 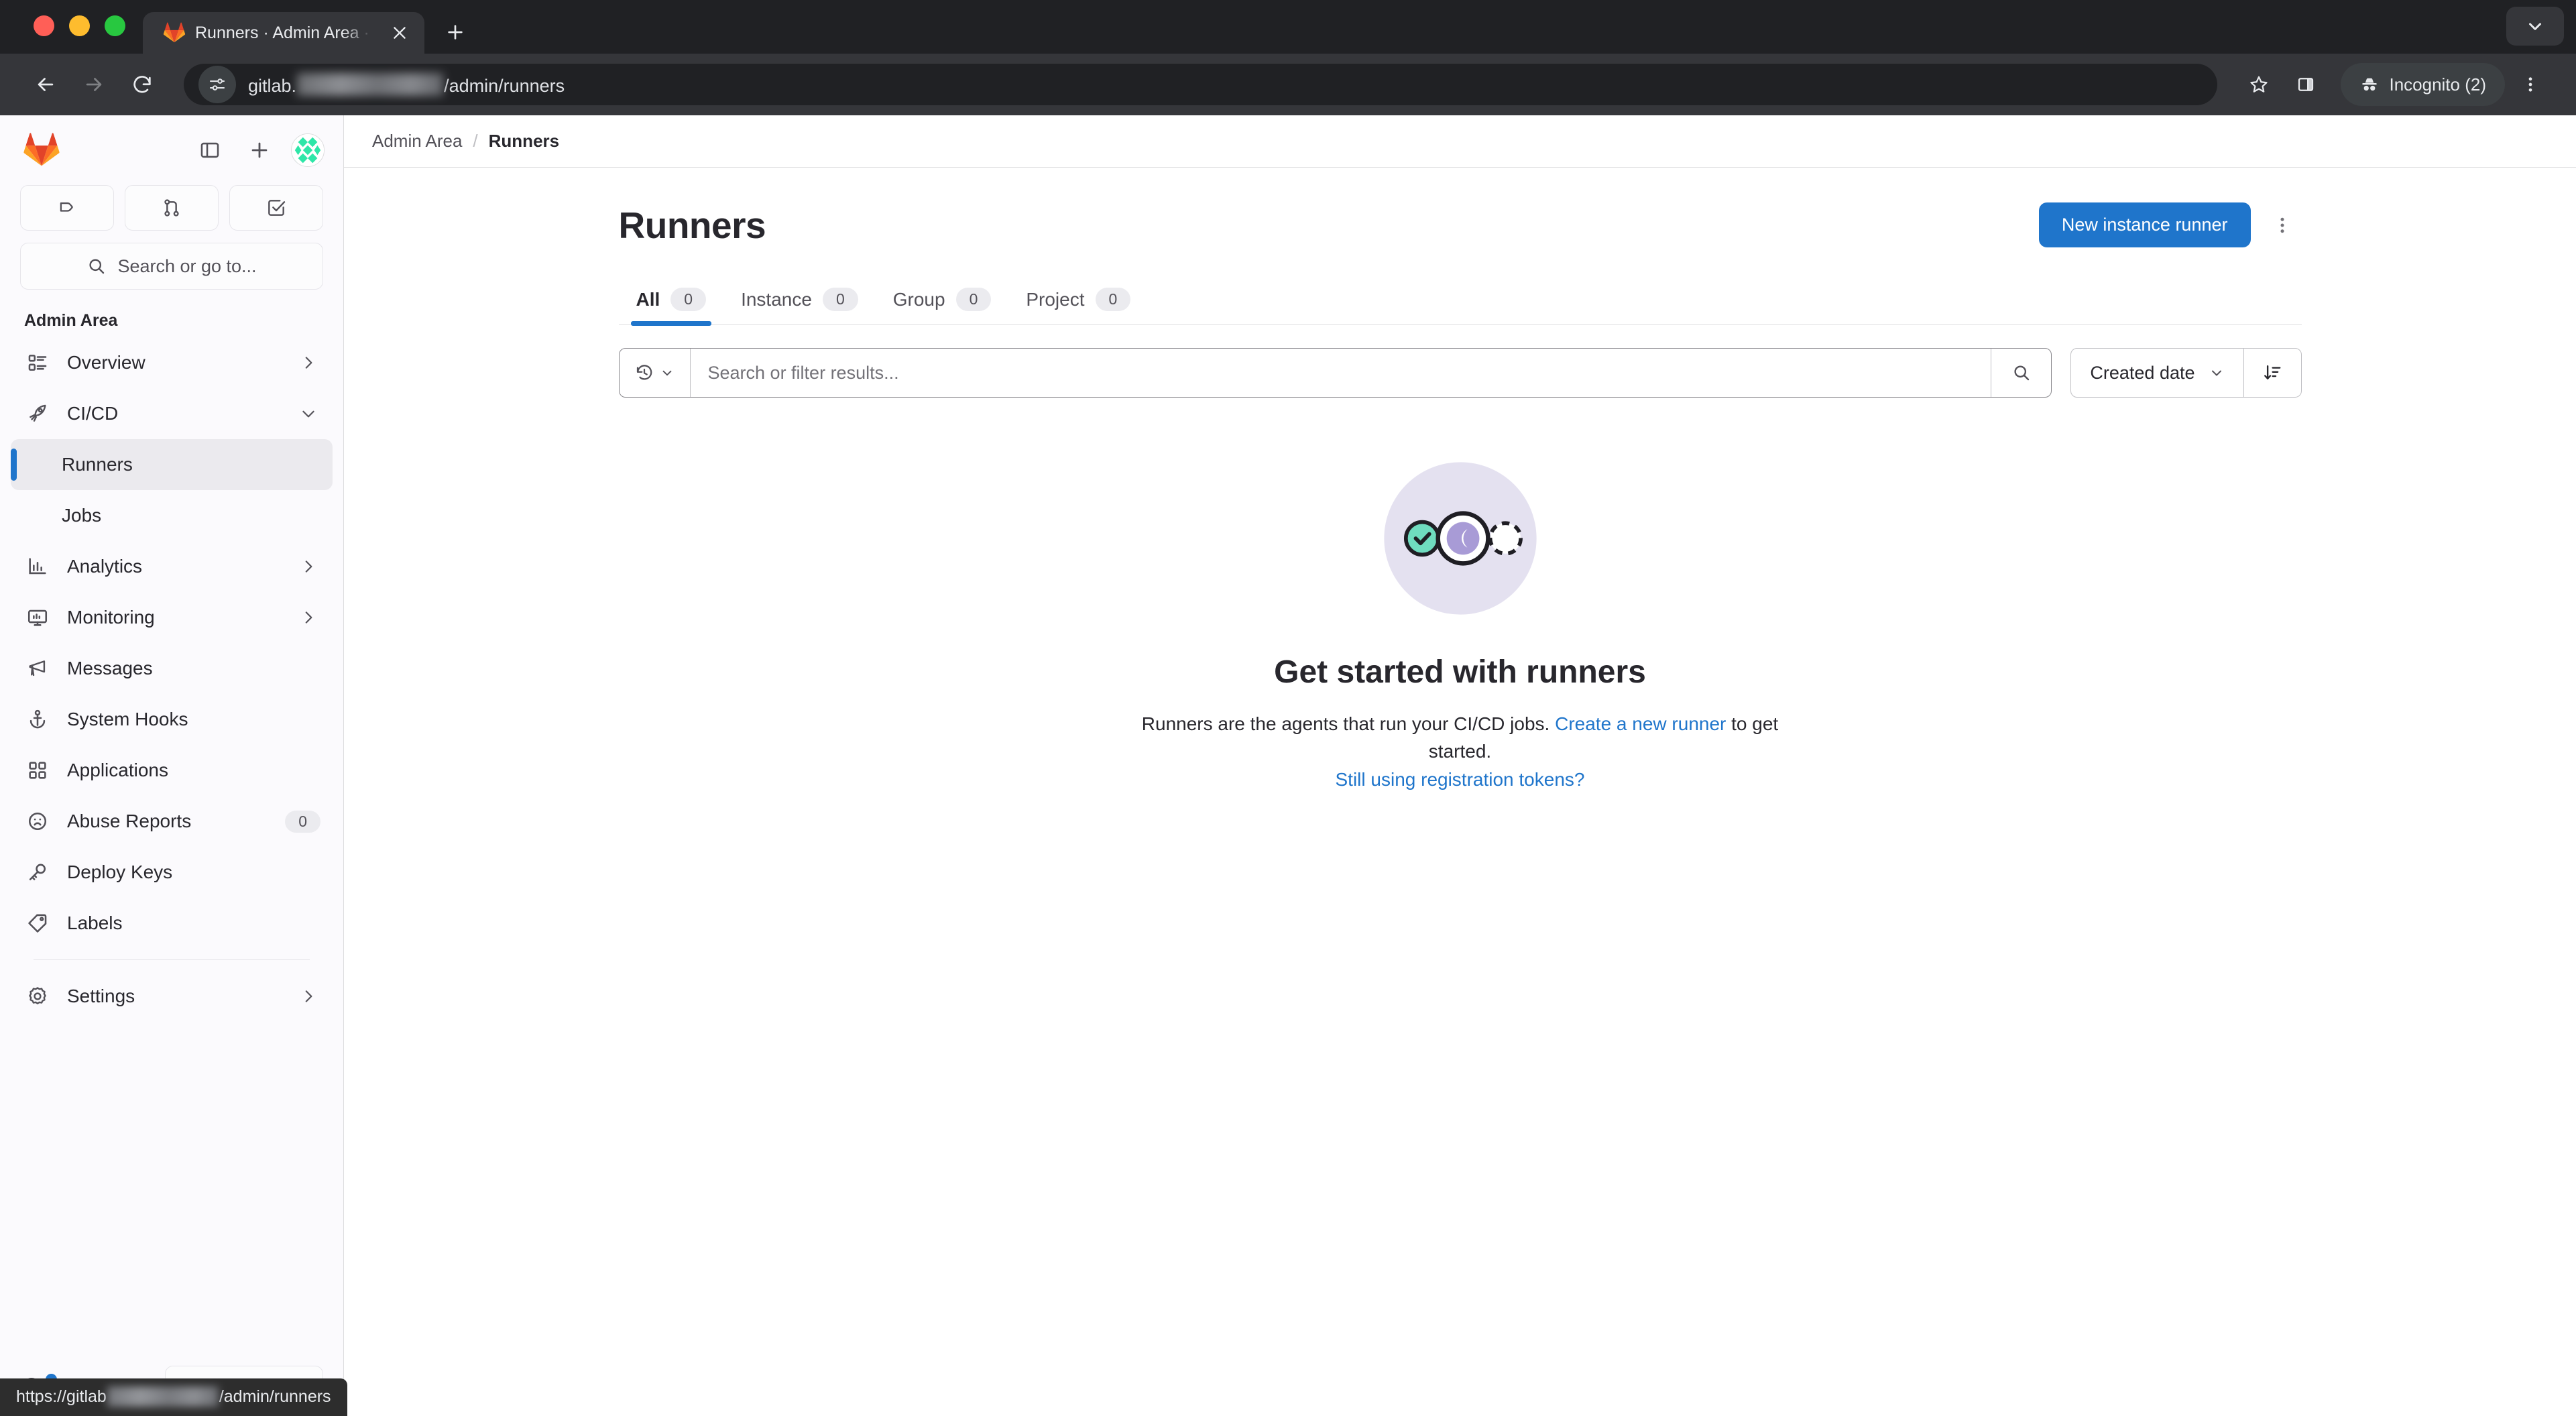 What do you see at coordinates (172, 362) in the screenshot?
I see `sidebar-item-overview: Overview` at bounding box center [172, 362].